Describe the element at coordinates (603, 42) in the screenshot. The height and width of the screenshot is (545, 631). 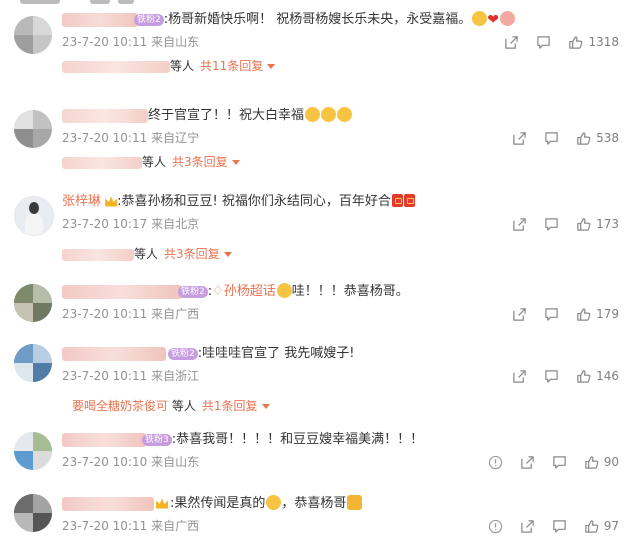
I see `like-count: 1318` at that location.